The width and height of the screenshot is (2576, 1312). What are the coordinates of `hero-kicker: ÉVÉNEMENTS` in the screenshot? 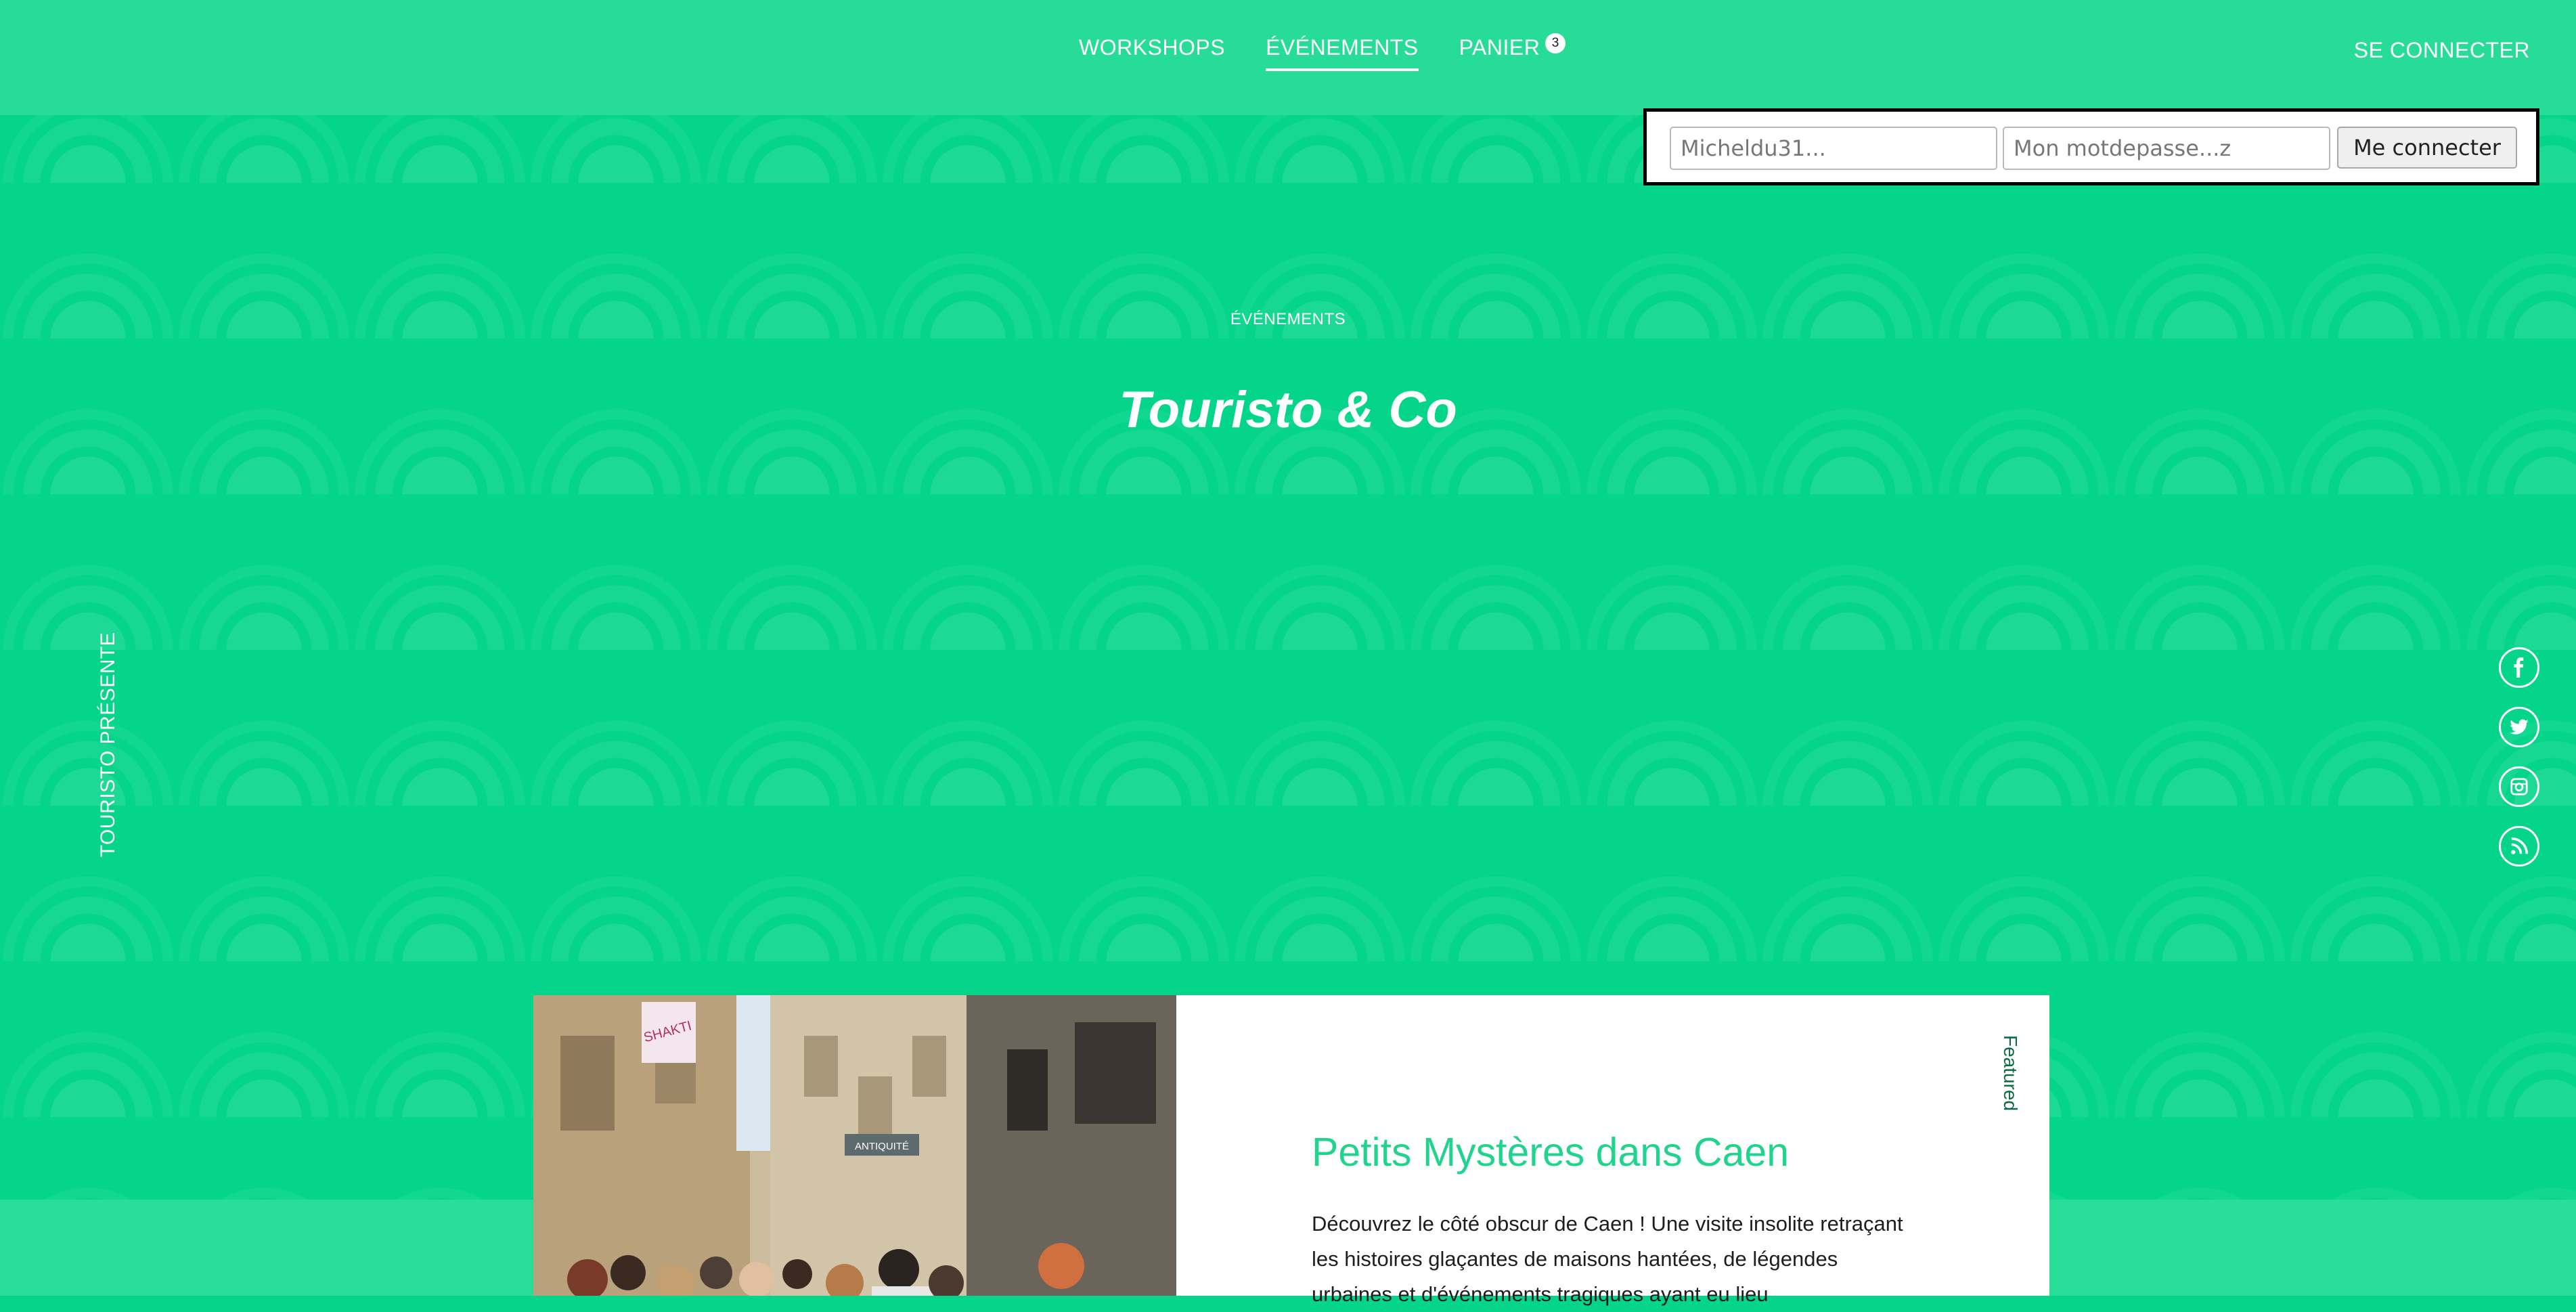 It's located at (1288, 319).